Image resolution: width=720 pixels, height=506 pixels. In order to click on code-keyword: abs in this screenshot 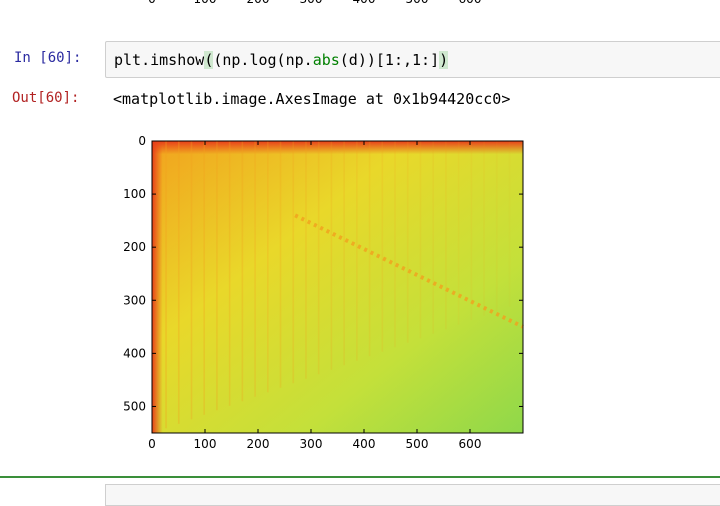, I will do `click(326, 60)`.